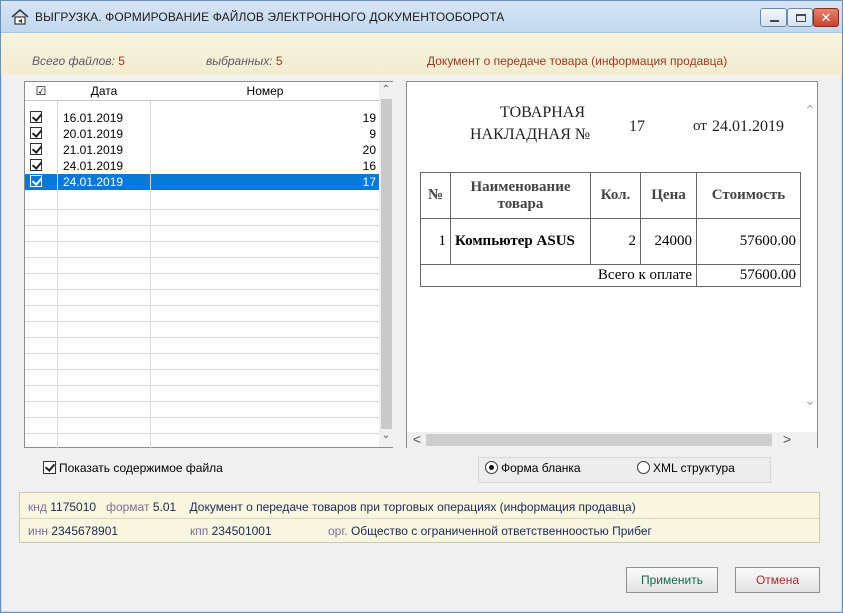 Image resolution: width=843 pixels, height=613 pixels. Describe the element at coordinates (748, 241) in the screenshot. I see `invoice-cell-sum: 57600.00` at that location.